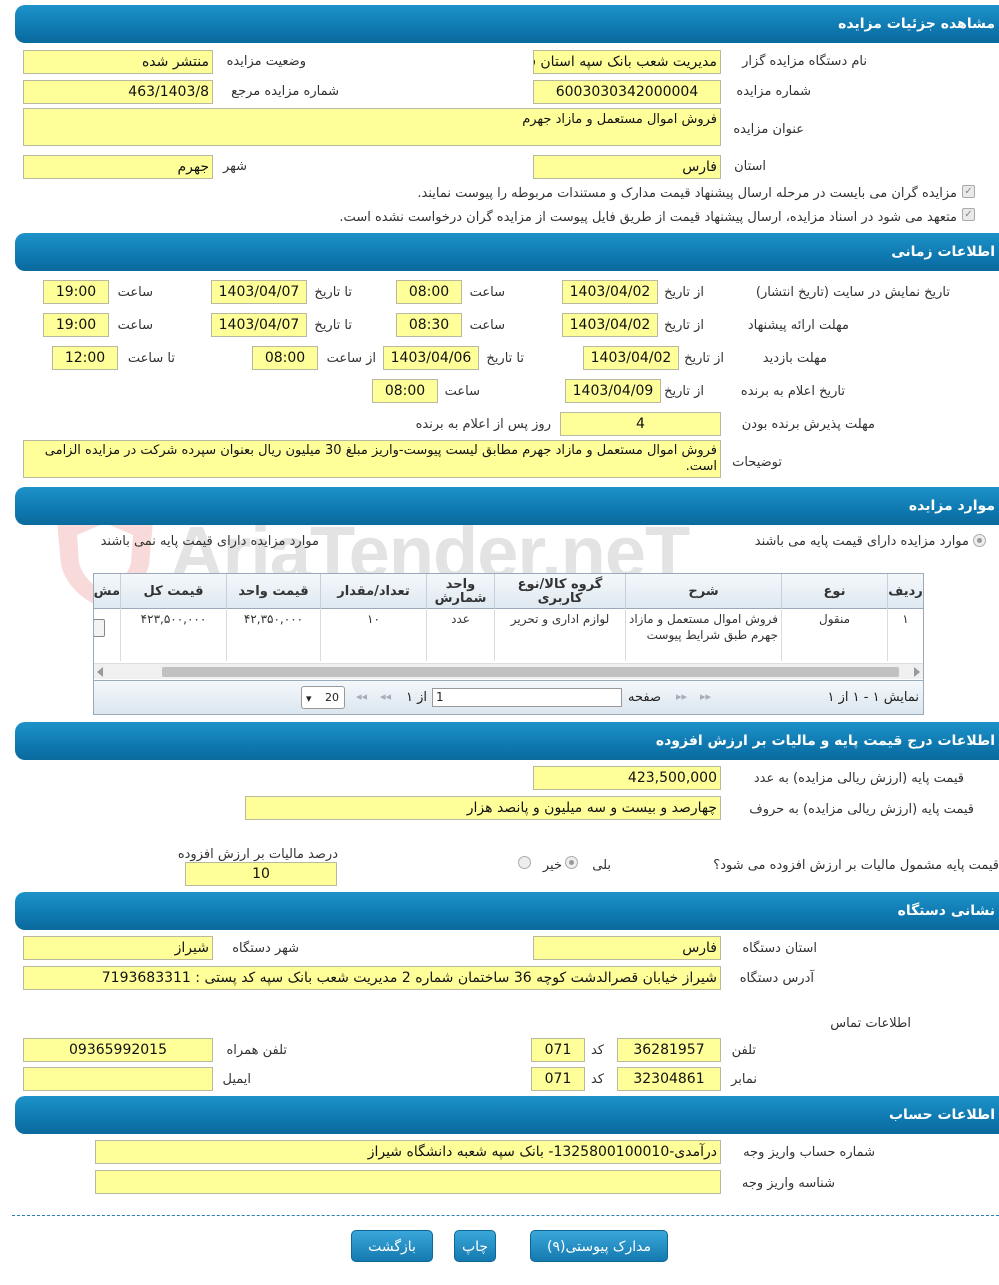  Describe the element at coordinates (373, 591) in the screenshot. I see `col-quantity: تعداد/مقدار` at that location.